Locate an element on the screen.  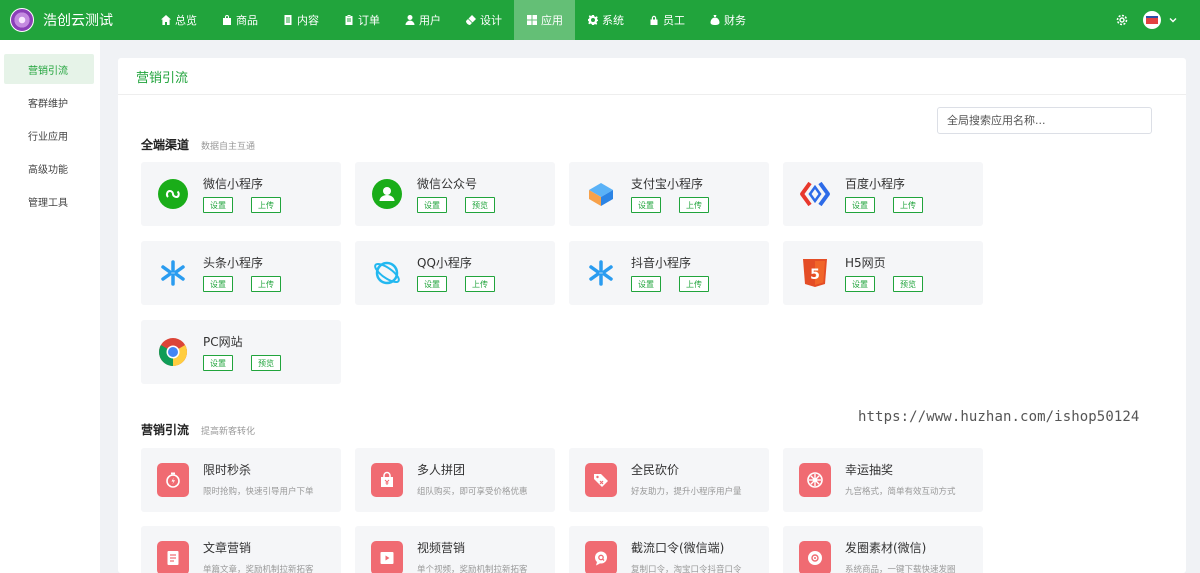
lottery-icon is located at coordinates (815, 480).